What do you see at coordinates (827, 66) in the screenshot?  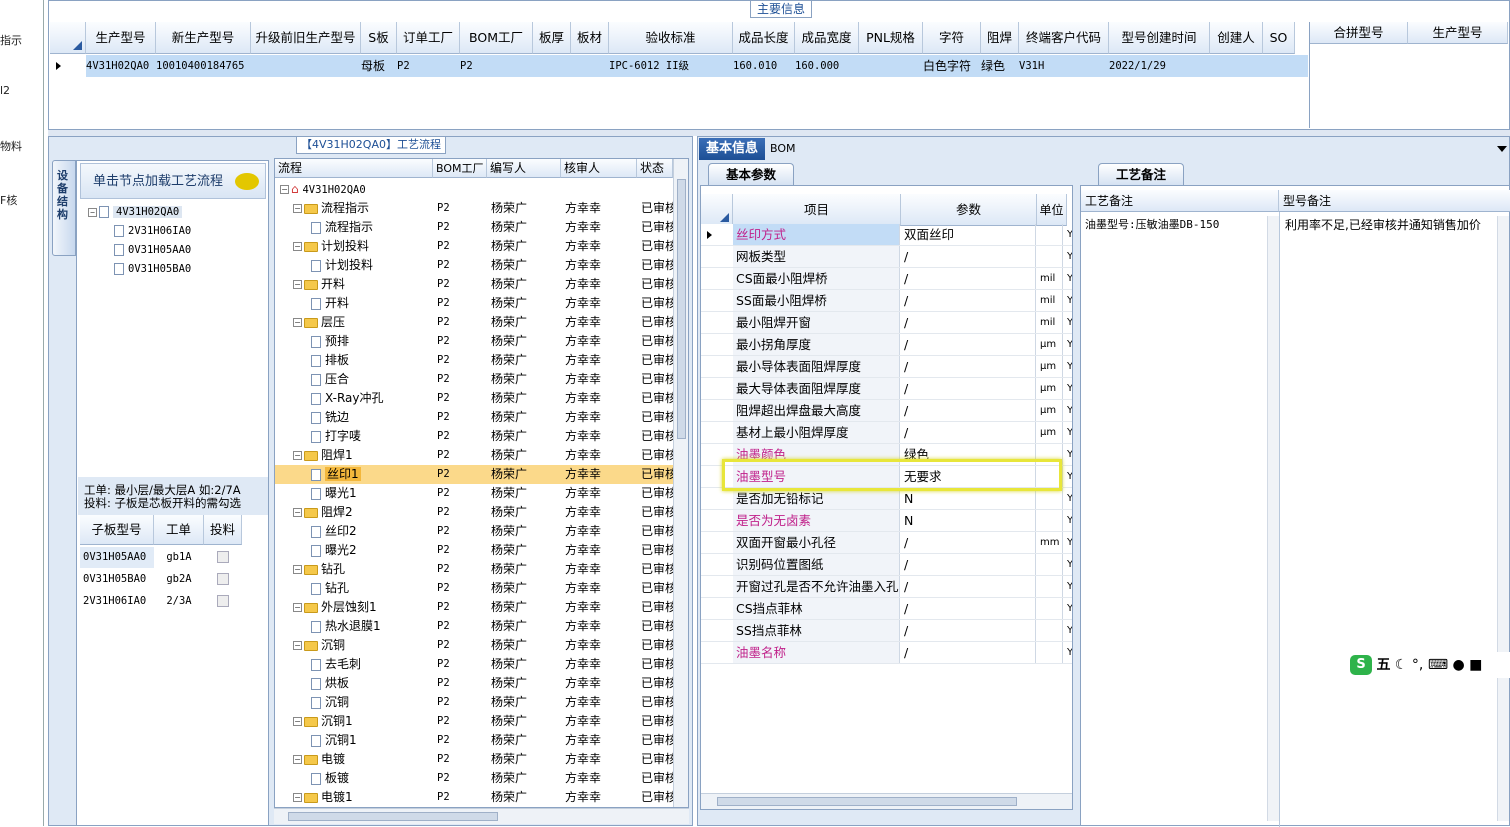 I see `cell-width: 160.000` at bounding box center [827, 66].